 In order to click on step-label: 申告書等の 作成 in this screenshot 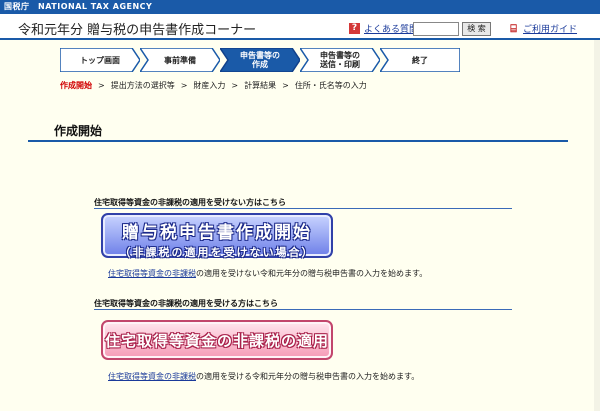, I will do `click(260, 60)`.